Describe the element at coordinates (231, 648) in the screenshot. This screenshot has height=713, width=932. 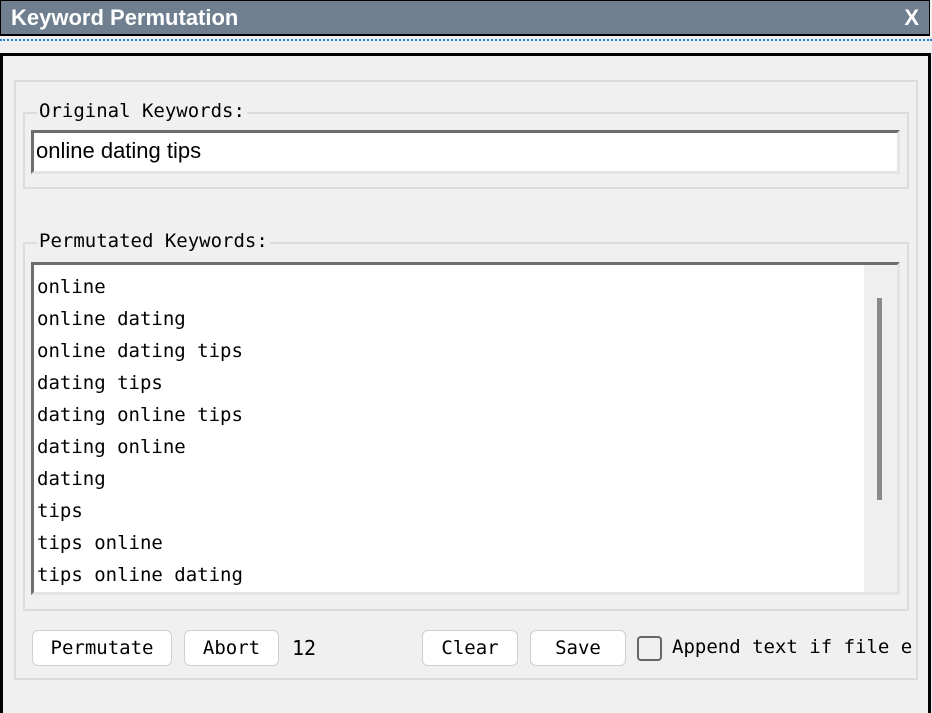
I see `abort-button: Abort` at that location.